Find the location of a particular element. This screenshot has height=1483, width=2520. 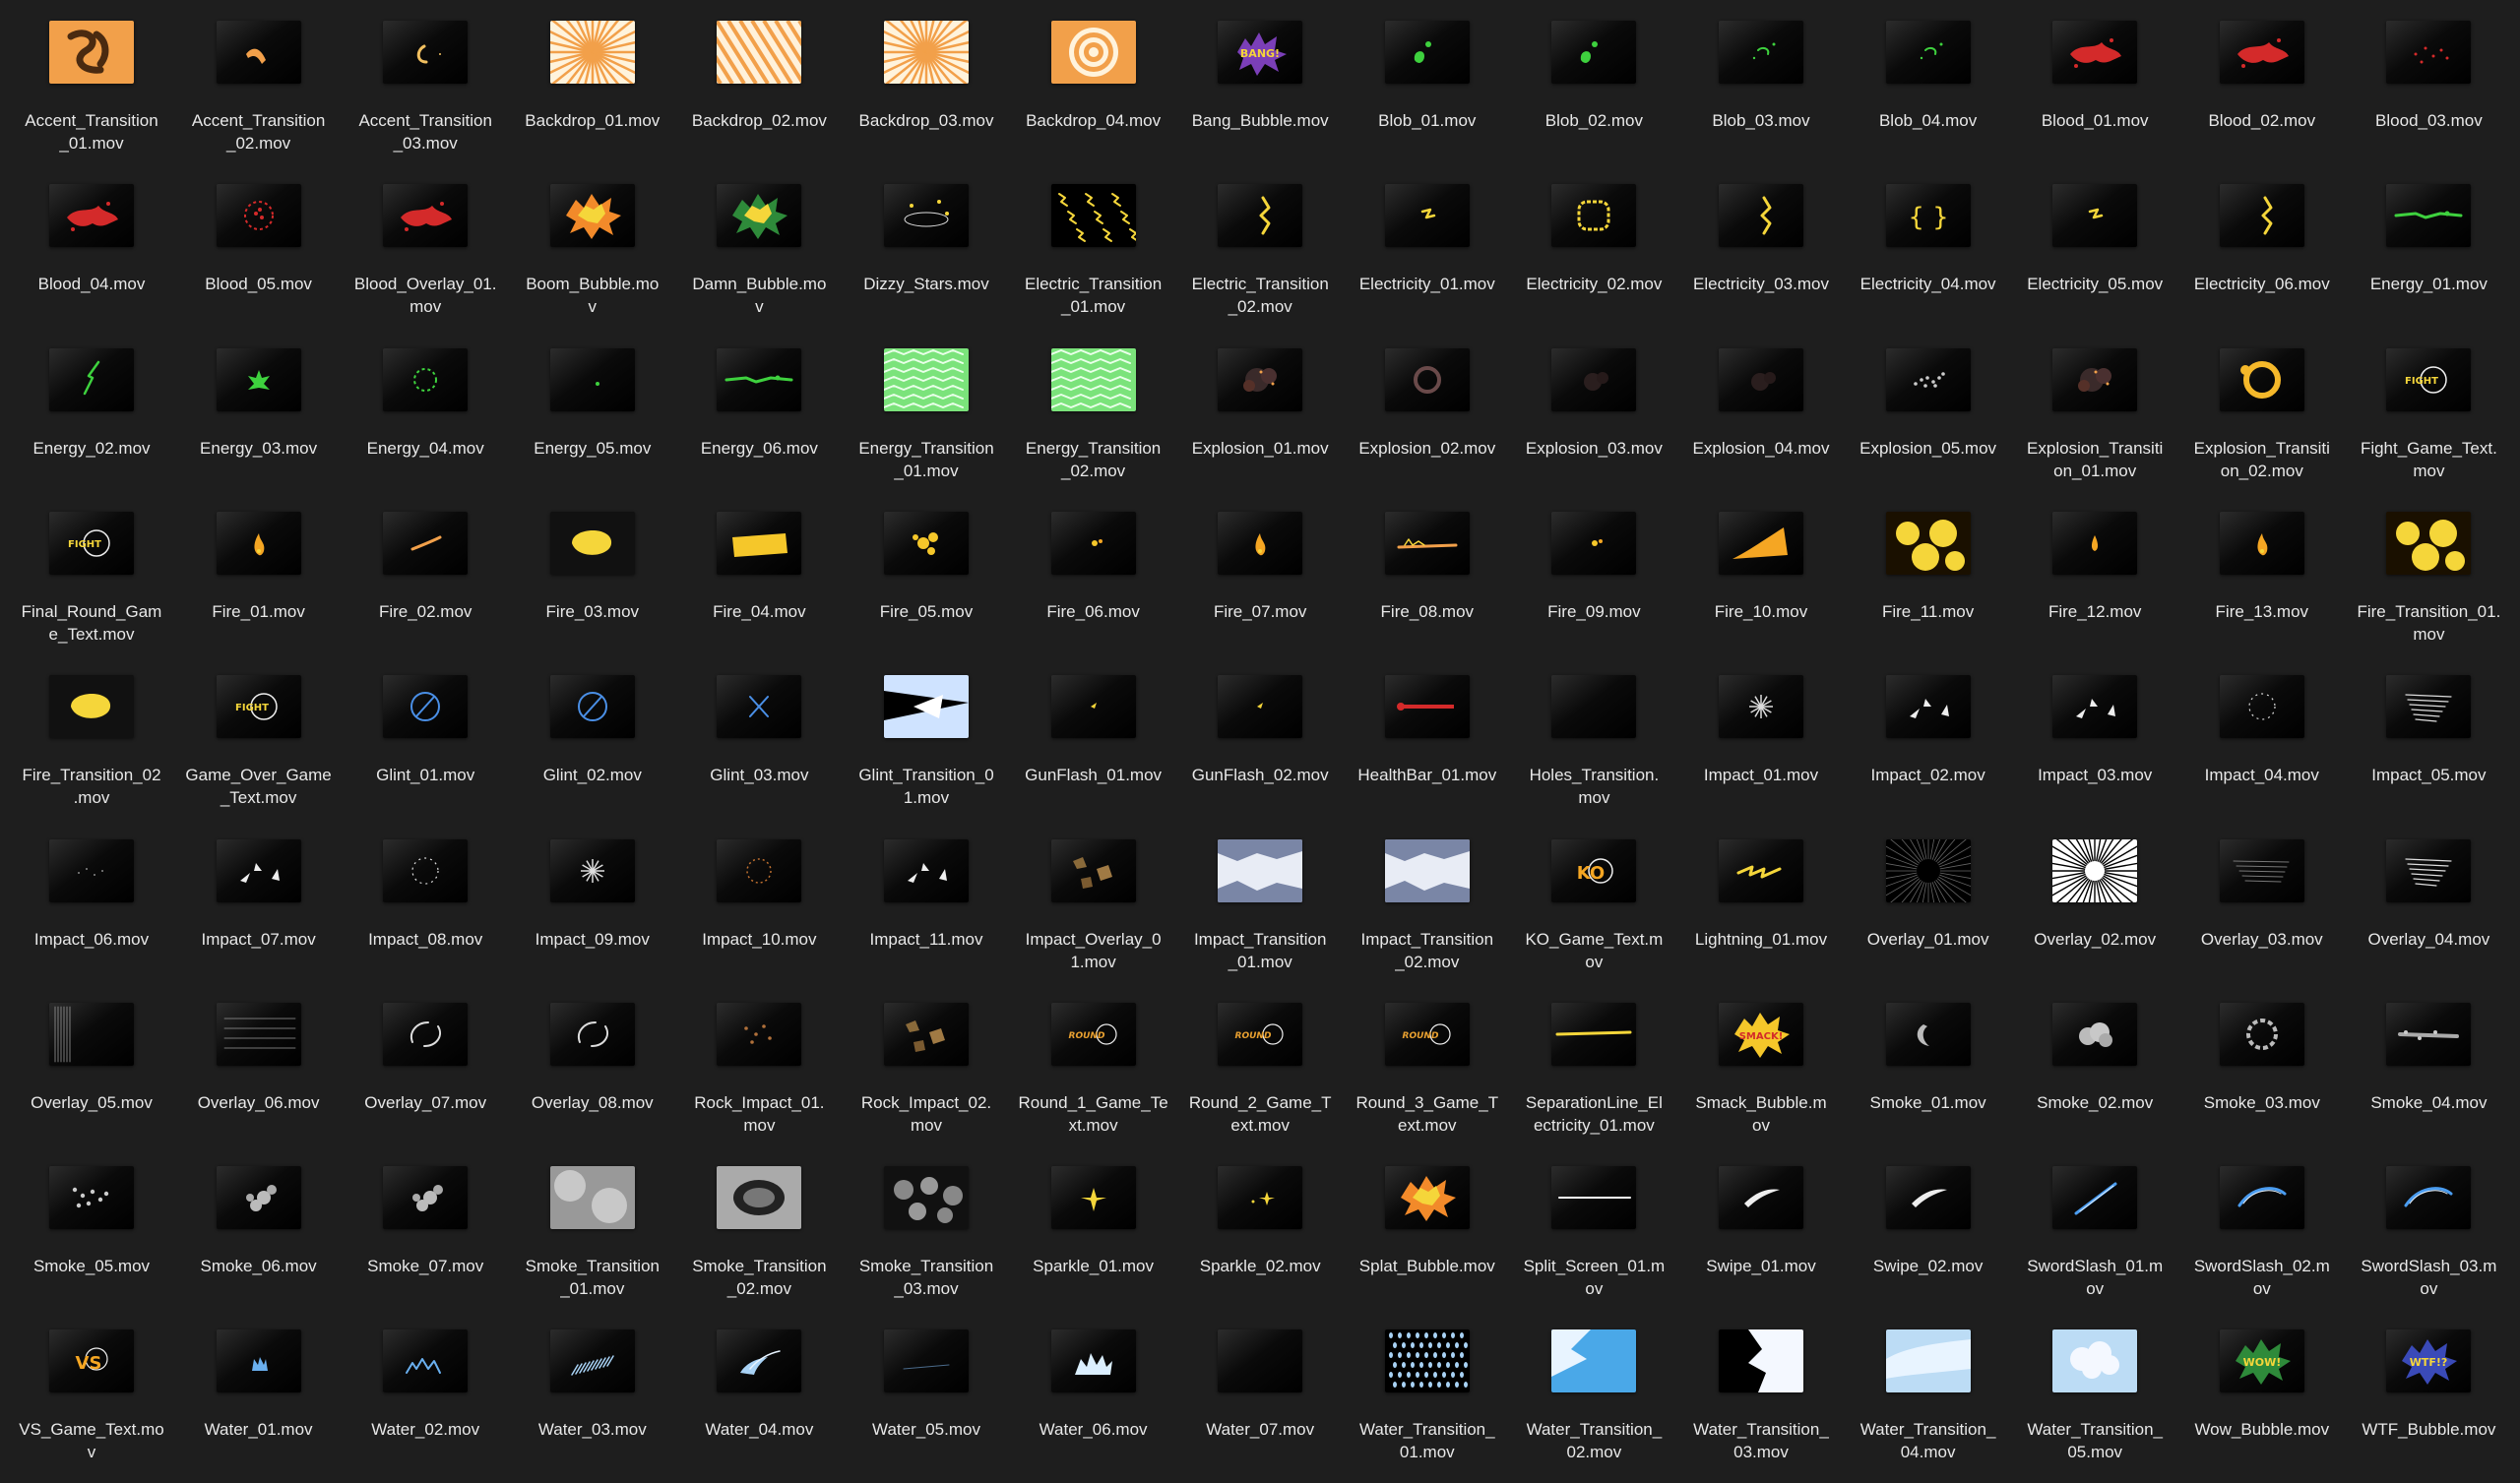

file-item-gunflash-01: GunFlash_01.mov is located at coordinates (1093, 733).